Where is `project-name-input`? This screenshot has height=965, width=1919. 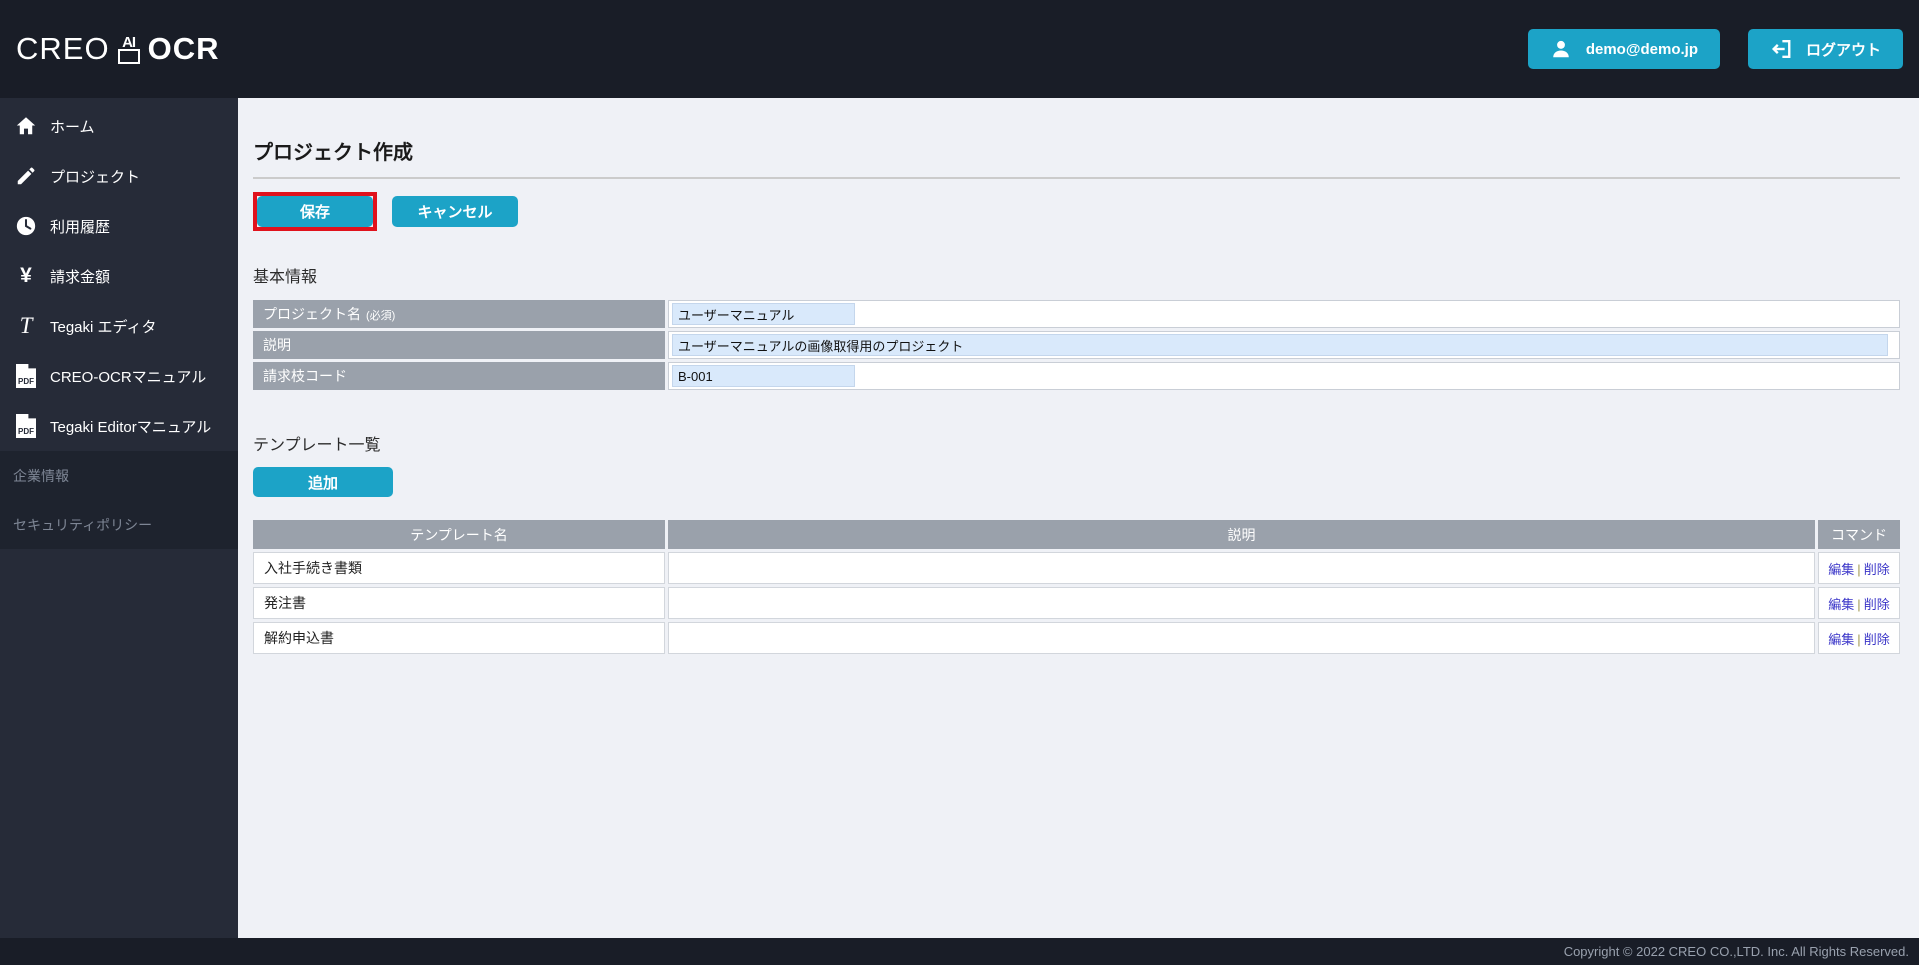
project-name-input is located at coordinates (763, 314).